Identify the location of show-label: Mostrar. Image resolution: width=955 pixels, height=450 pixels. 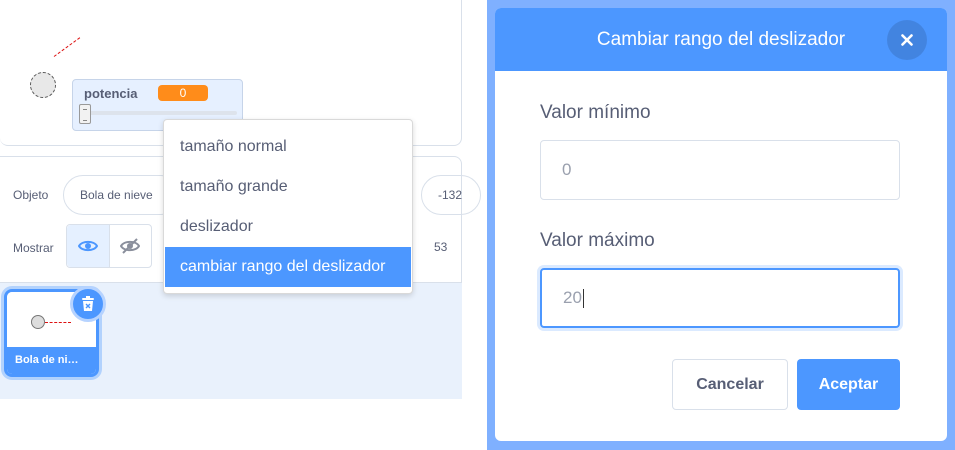
(33, 248).